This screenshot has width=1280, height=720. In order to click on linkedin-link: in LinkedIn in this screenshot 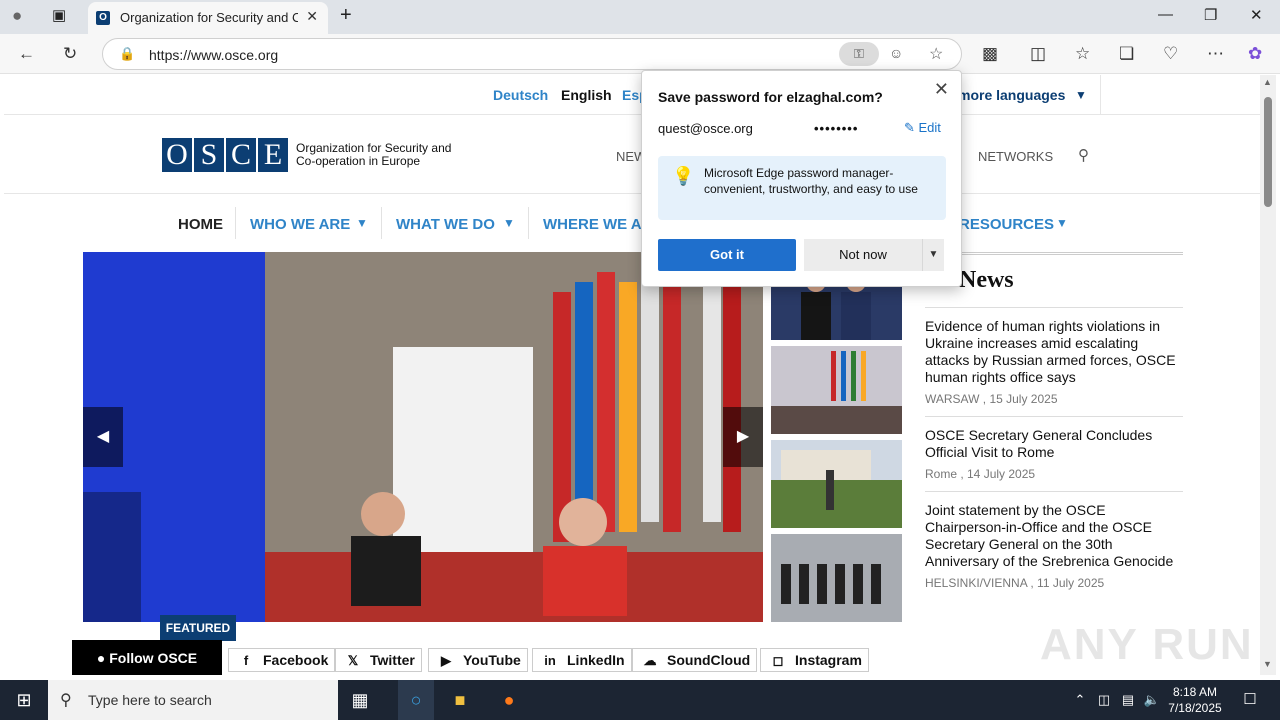, I will do `click(582, 660)`.